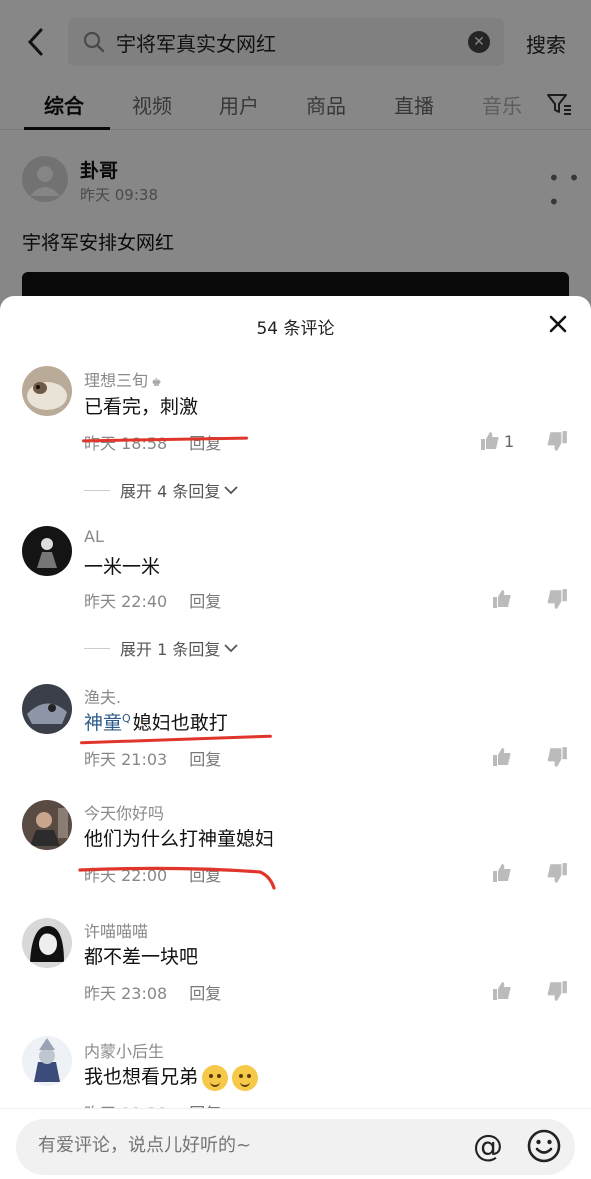 The width and height of the screenshot is (591, 1179). What do you see at coordinates (196, 43) in the screenshot?
I see `search-query: 宇将军真实女网红` at bounding box center [196, 43].